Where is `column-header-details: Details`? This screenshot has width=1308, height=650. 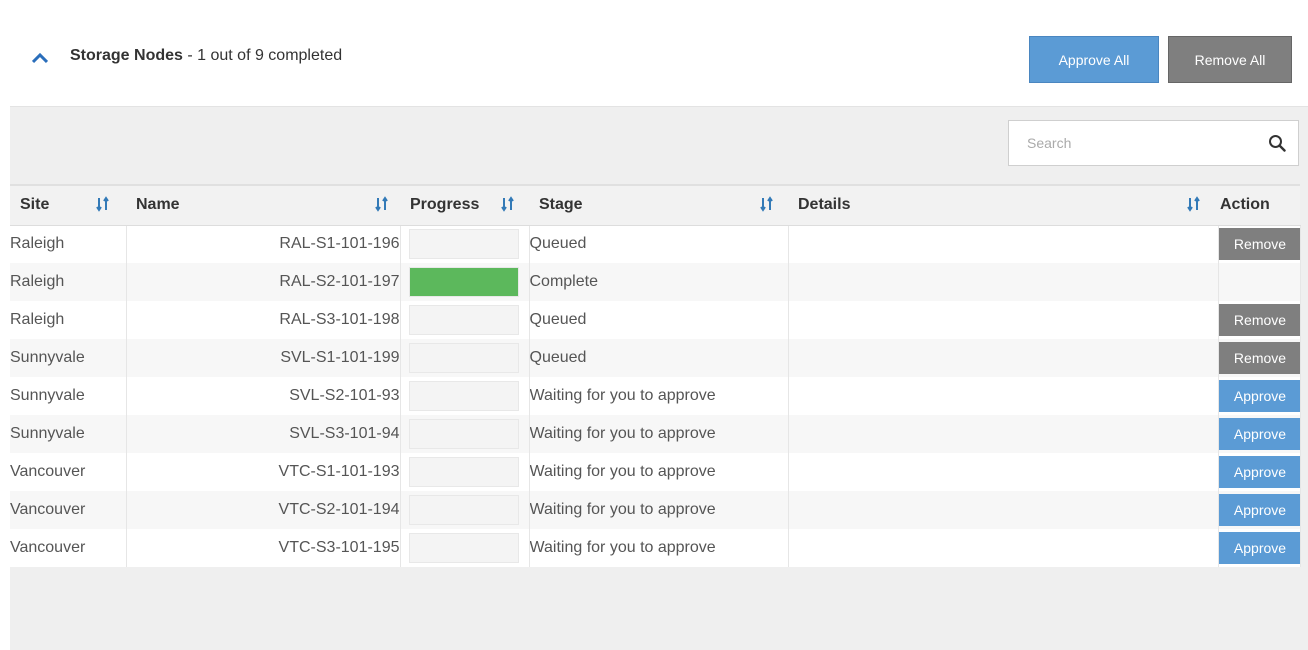 column-header-details: Details is located at coordinates (1003, 205).